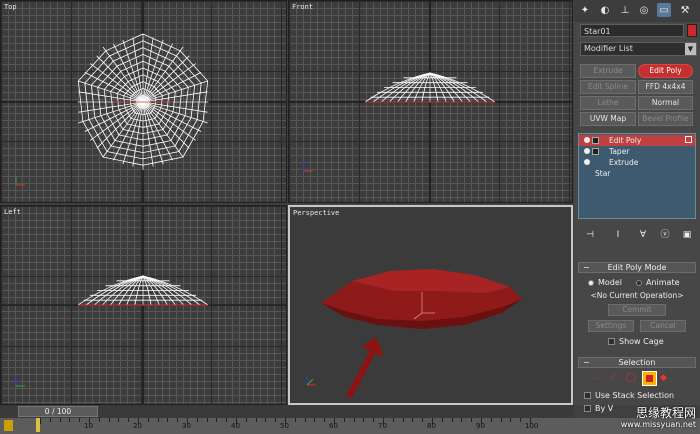 The height and width of the screenshot is (434, 700). I want to click on stack-toolbar: ⊣ Ⅰ ∀ ⓥ ▣, so click(637, 236).